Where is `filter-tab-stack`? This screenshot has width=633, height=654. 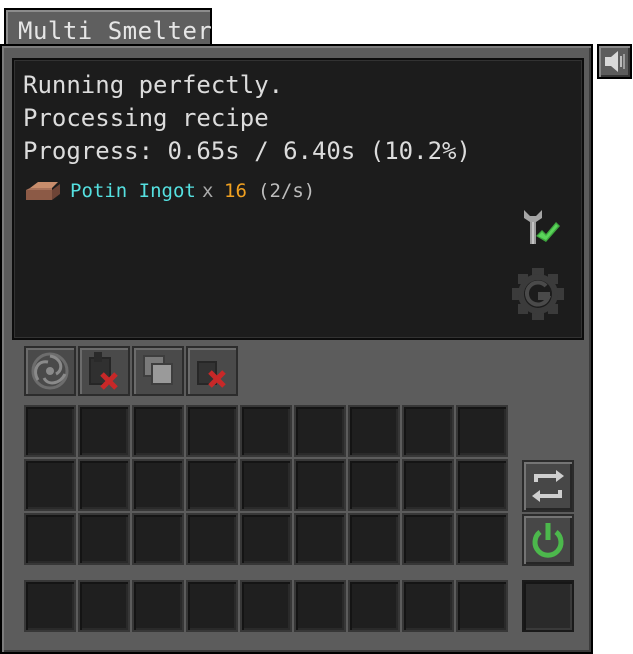
filter-tab-stack is located at coordinates (158, 371).